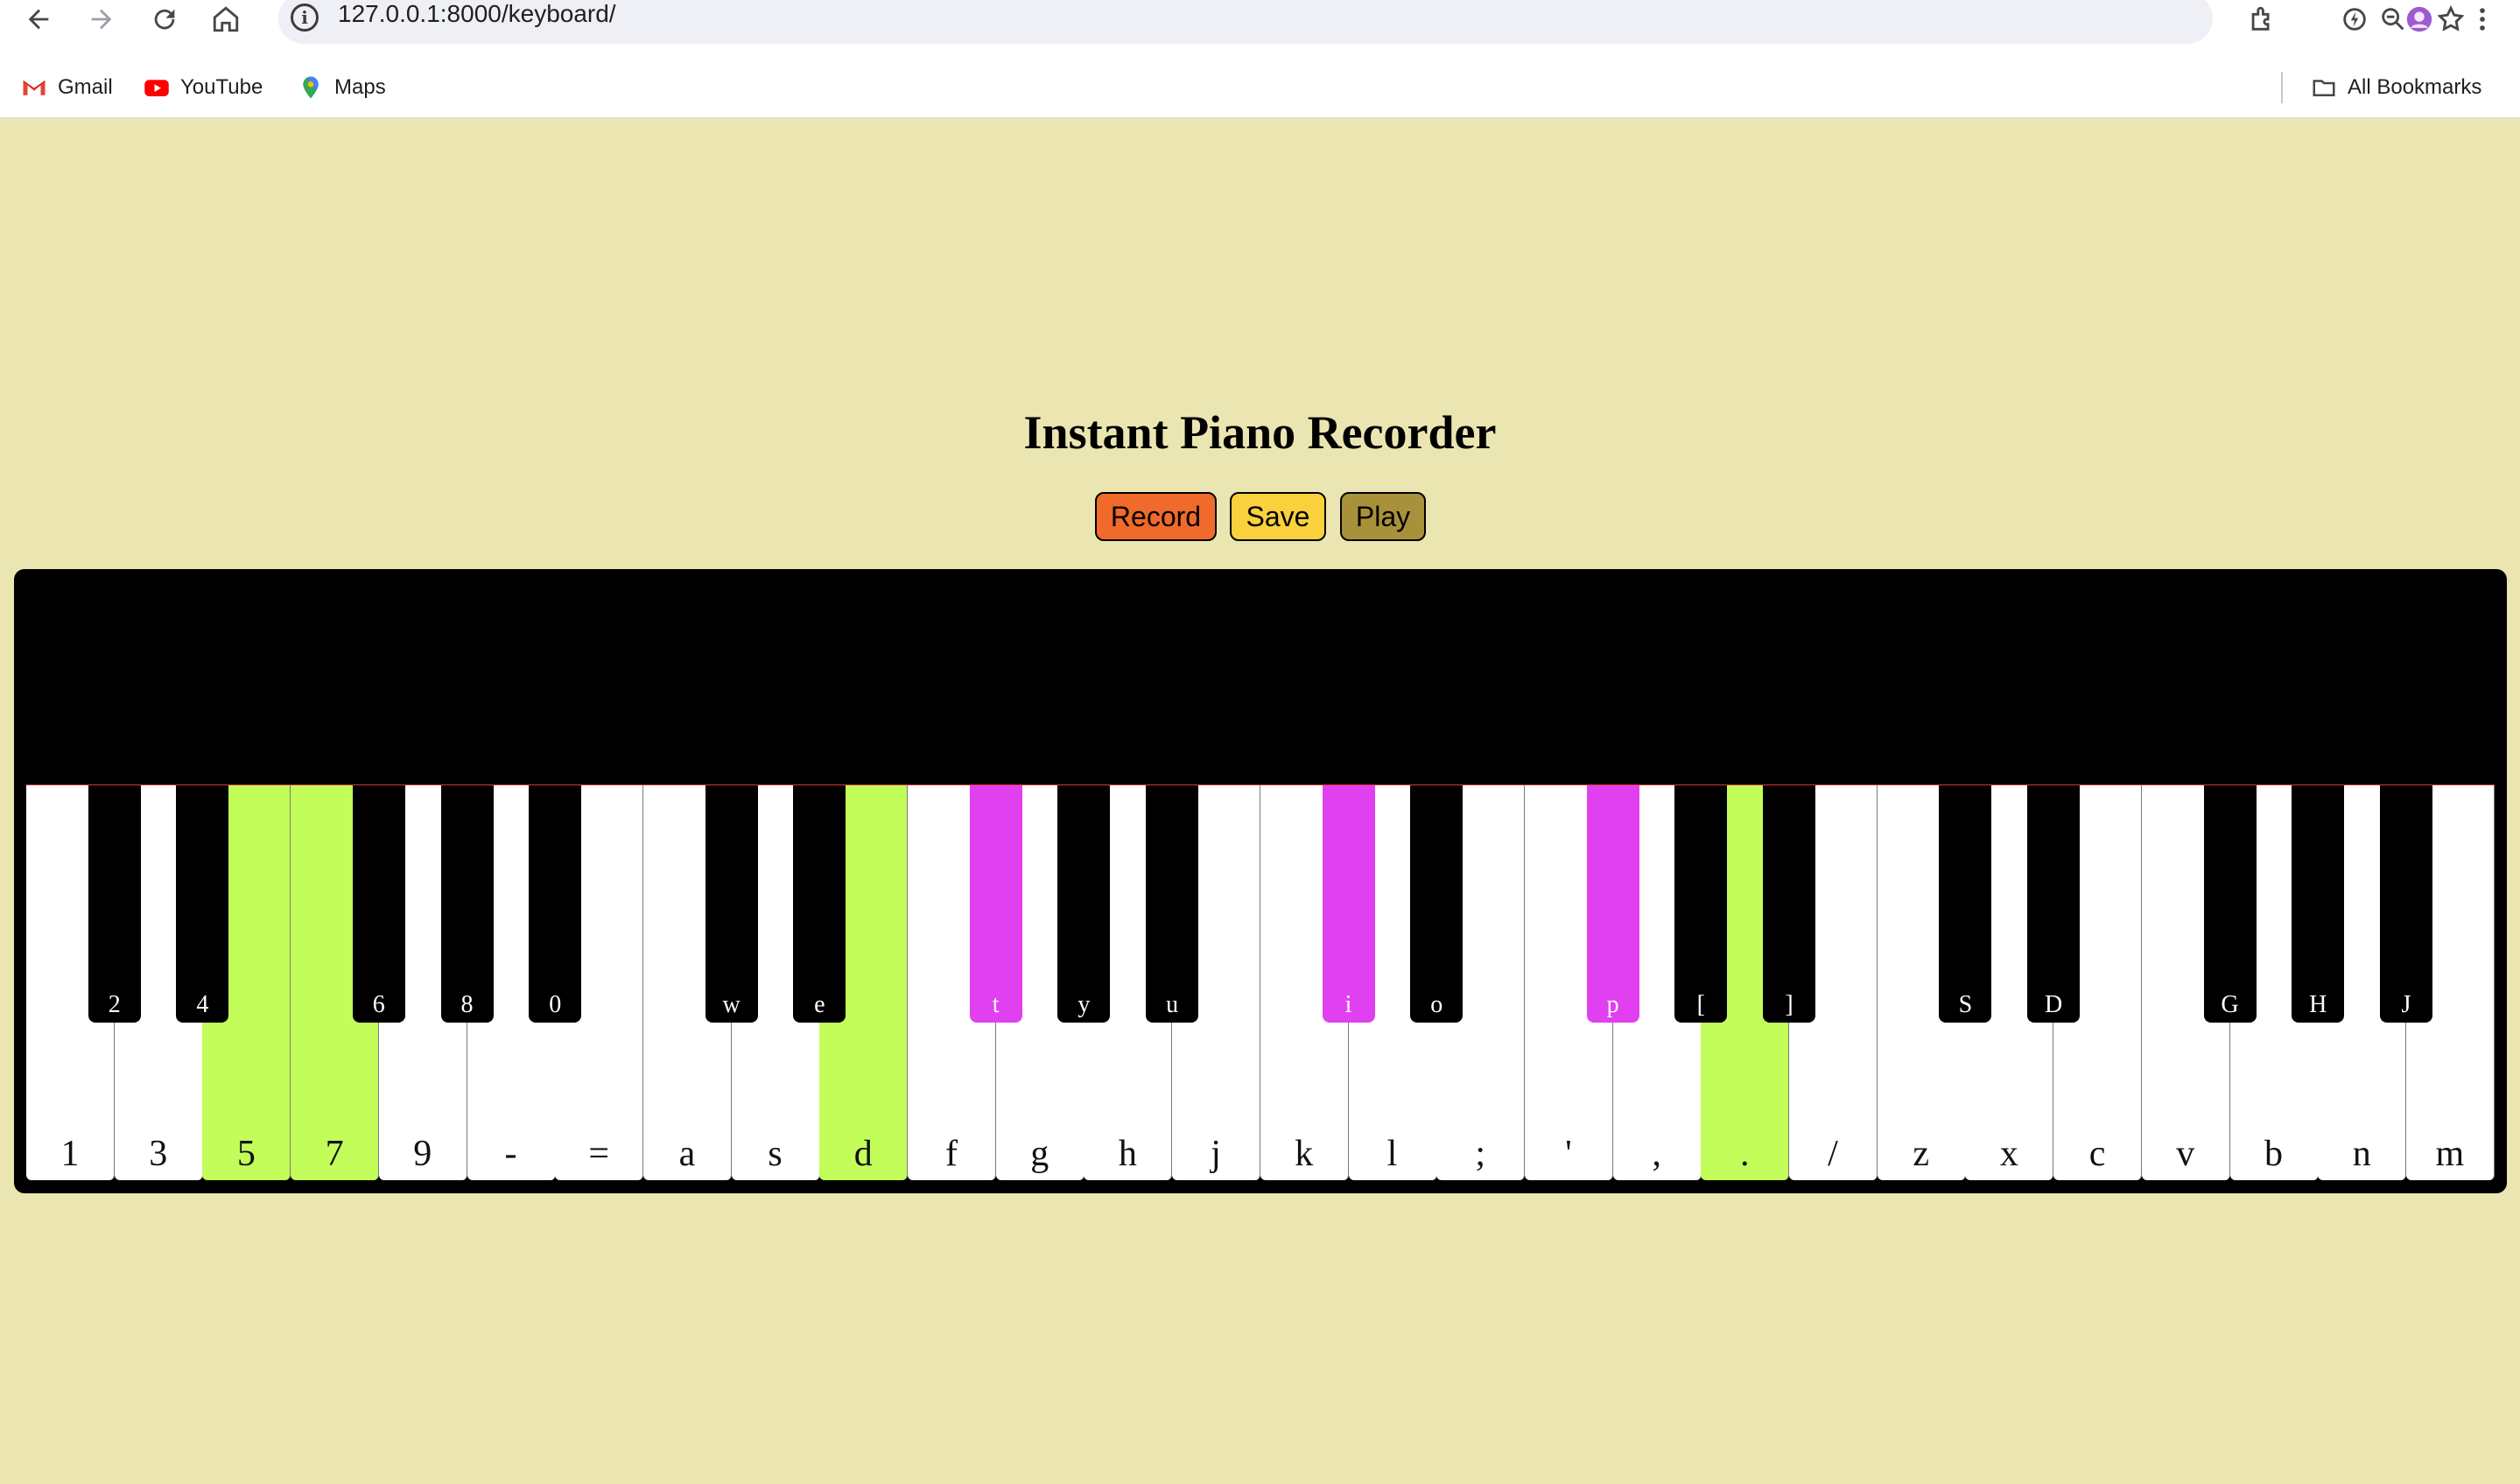 The image size is (2520, 1484). I want to click on black-key-label: i, so click(1348, 1004).